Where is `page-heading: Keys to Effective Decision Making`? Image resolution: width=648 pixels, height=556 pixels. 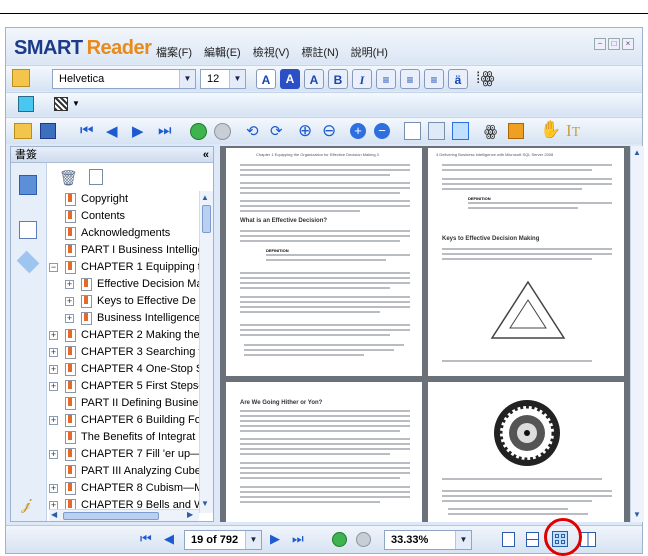
page-heading: Keys to Effective Decision Making is located at coordinates (491, 239).